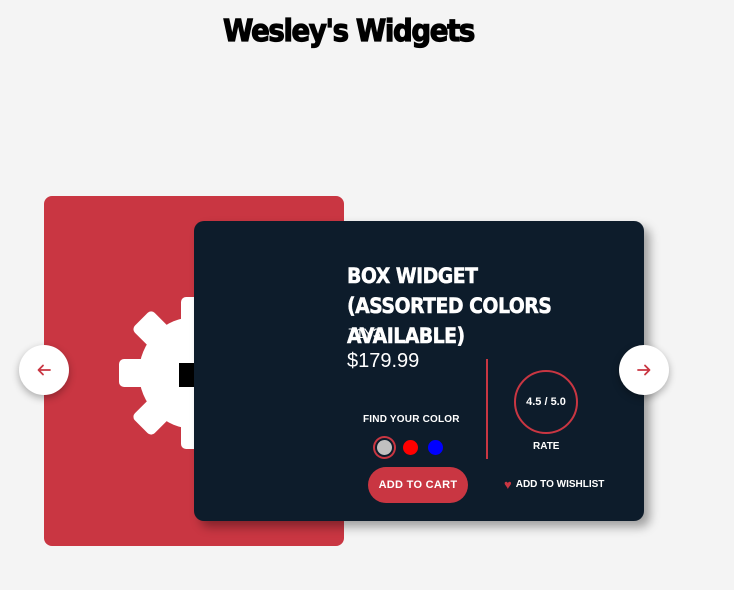 The image size is (734, 590). I want to click on color-picker-label: FIND YOUR COLOR, so click(411, 419).